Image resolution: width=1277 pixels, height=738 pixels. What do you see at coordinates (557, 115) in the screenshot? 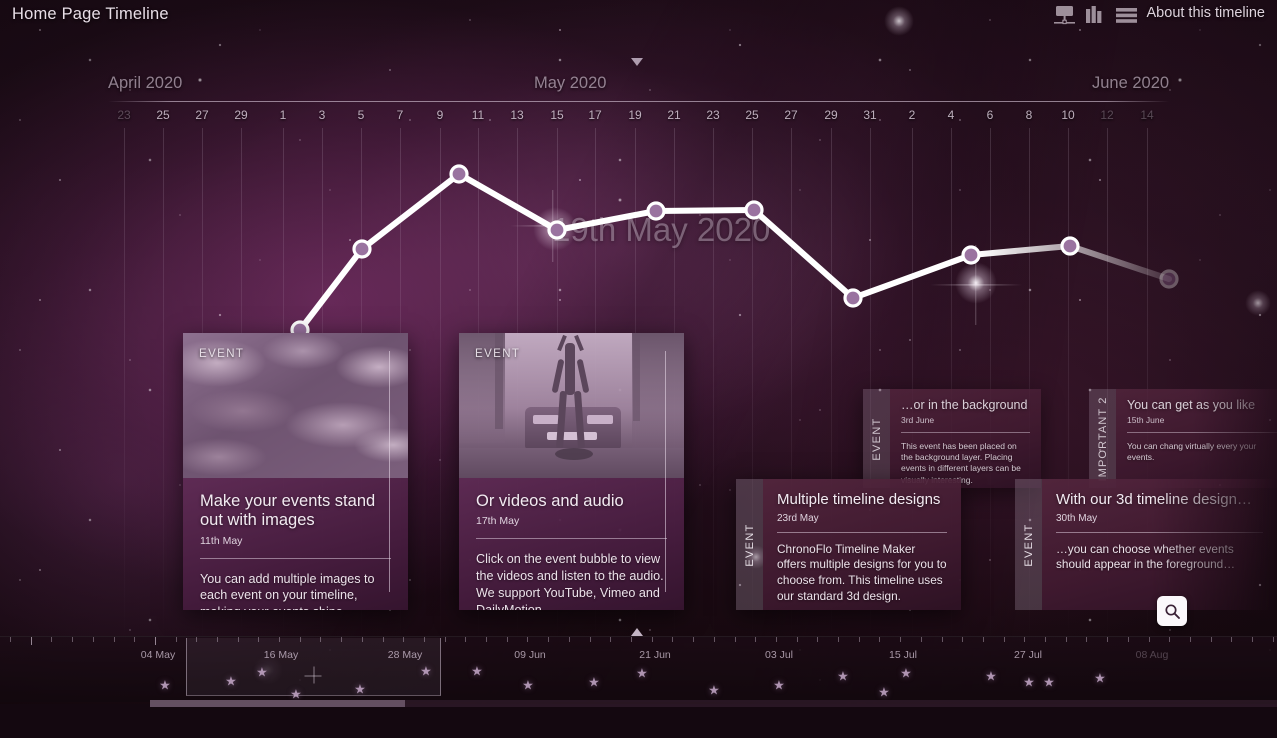
I see `axis-day-tick: 15` at bounding box center [557, 115].